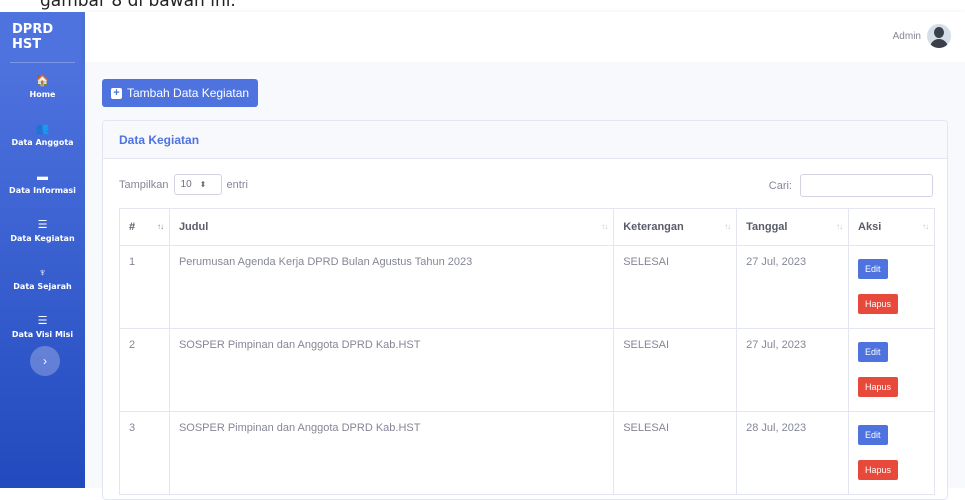 This screenshot has width=965, height=500. I want to click on sidebar-item-data-visi-misi: ☰ Data Visi Misi, so click(42, 327).